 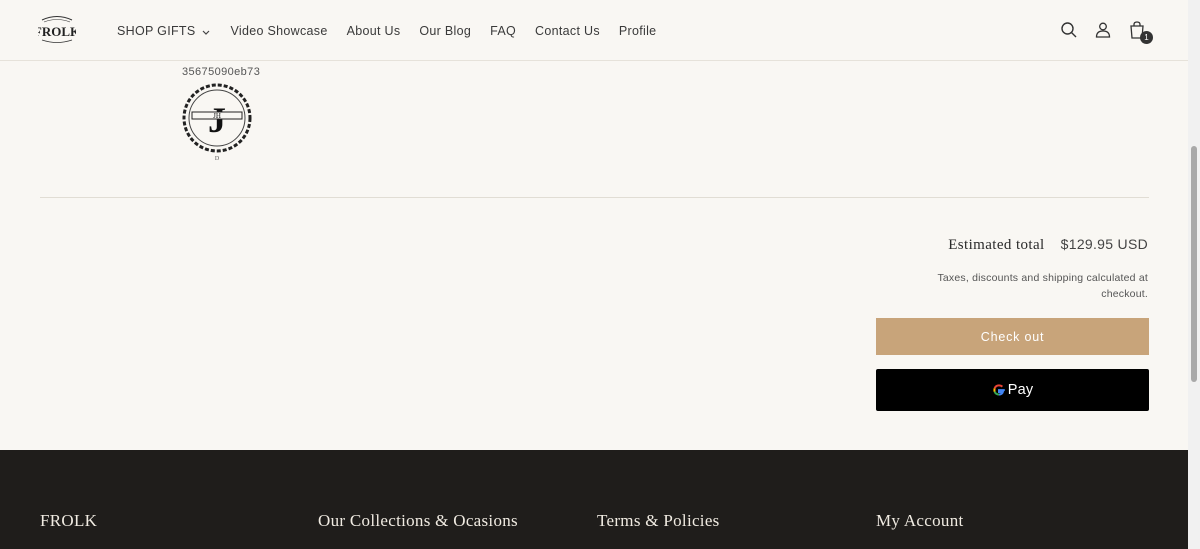 I want to click on nav-profile: Profile, so click(x=638, y=31).